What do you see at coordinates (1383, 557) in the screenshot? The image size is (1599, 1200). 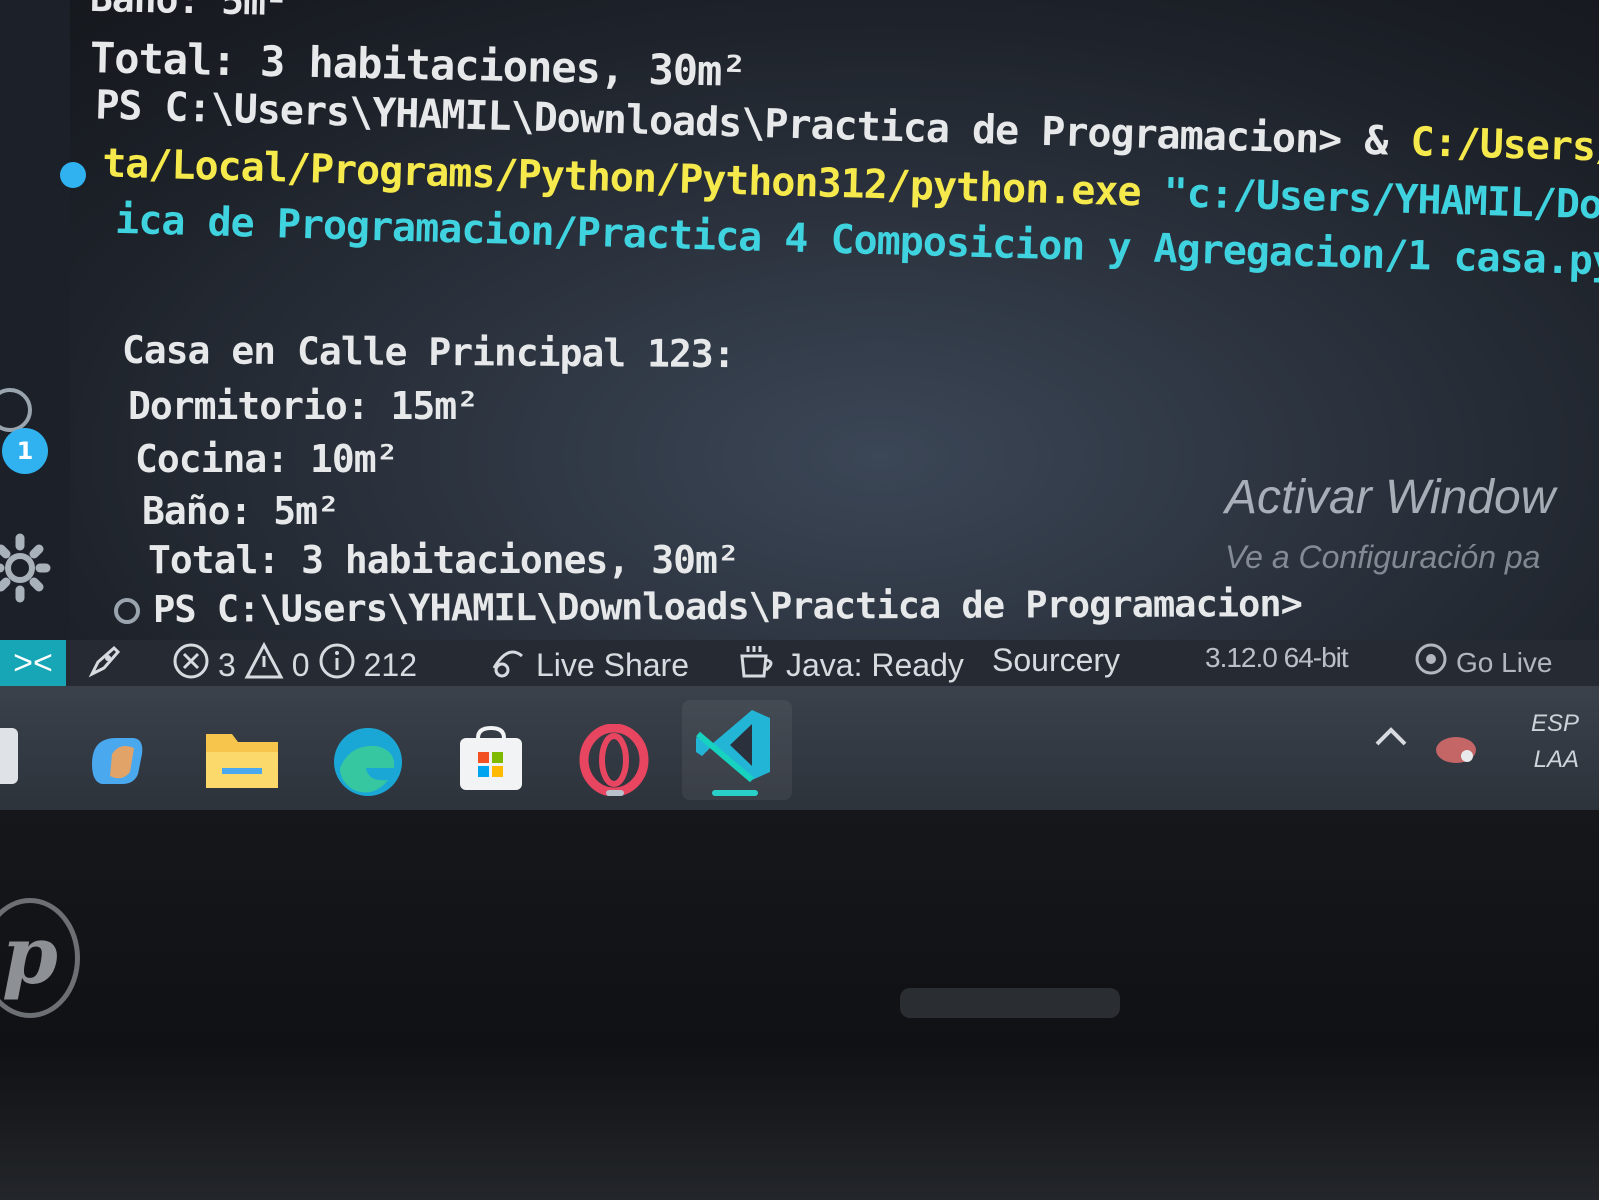 I see `watermark-subtitle: Ve a Configuración pa` at bounding box center [1383, 557].